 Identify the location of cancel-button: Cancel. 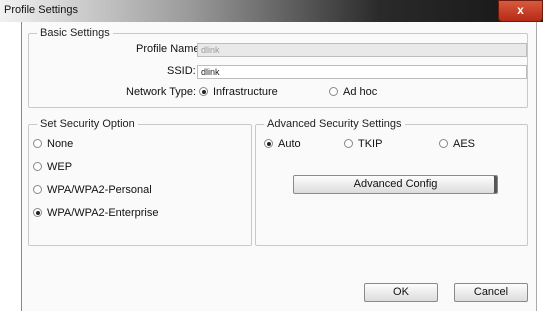
(491, 292).